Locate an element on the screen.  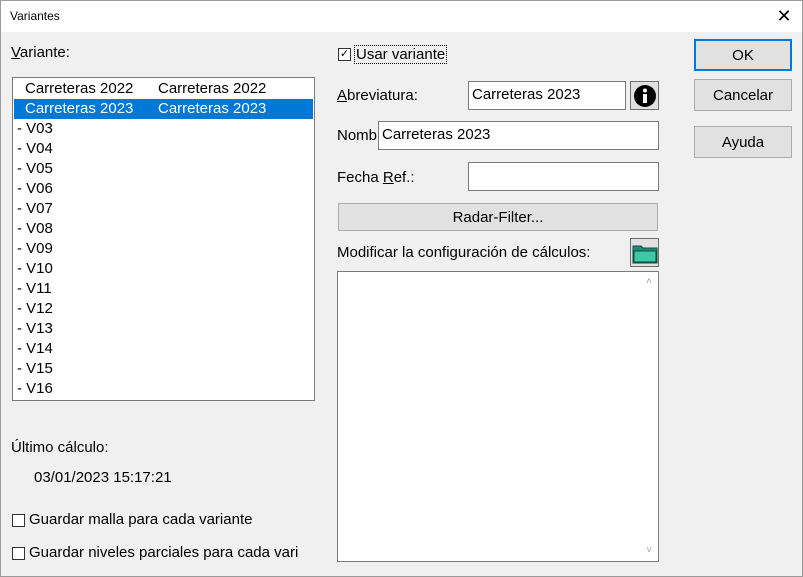
list-item-name: - V11 is located at coordinates (34, 288).